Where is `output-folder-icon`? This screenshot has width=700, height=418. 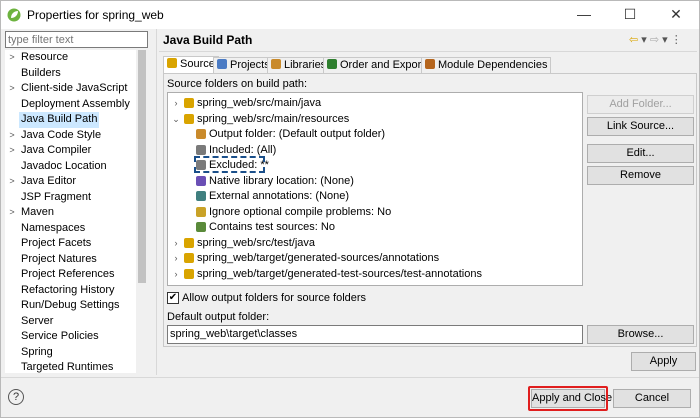 output-folder-icon is located at coordinates (201, 134).